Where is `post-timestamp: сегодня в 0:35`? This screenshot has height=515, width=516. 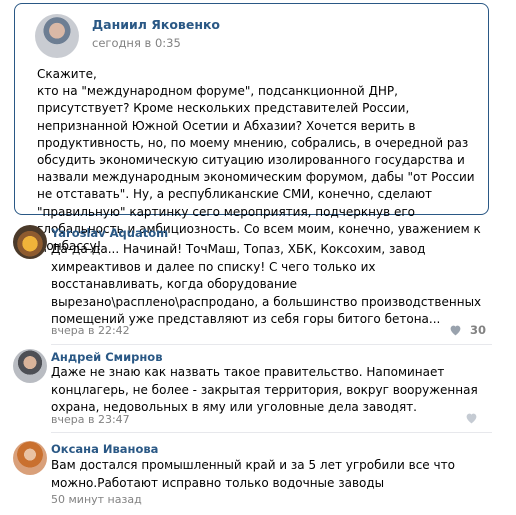 post-timestamp: сегодня в 0:35 is located at coordinates (136, 43).